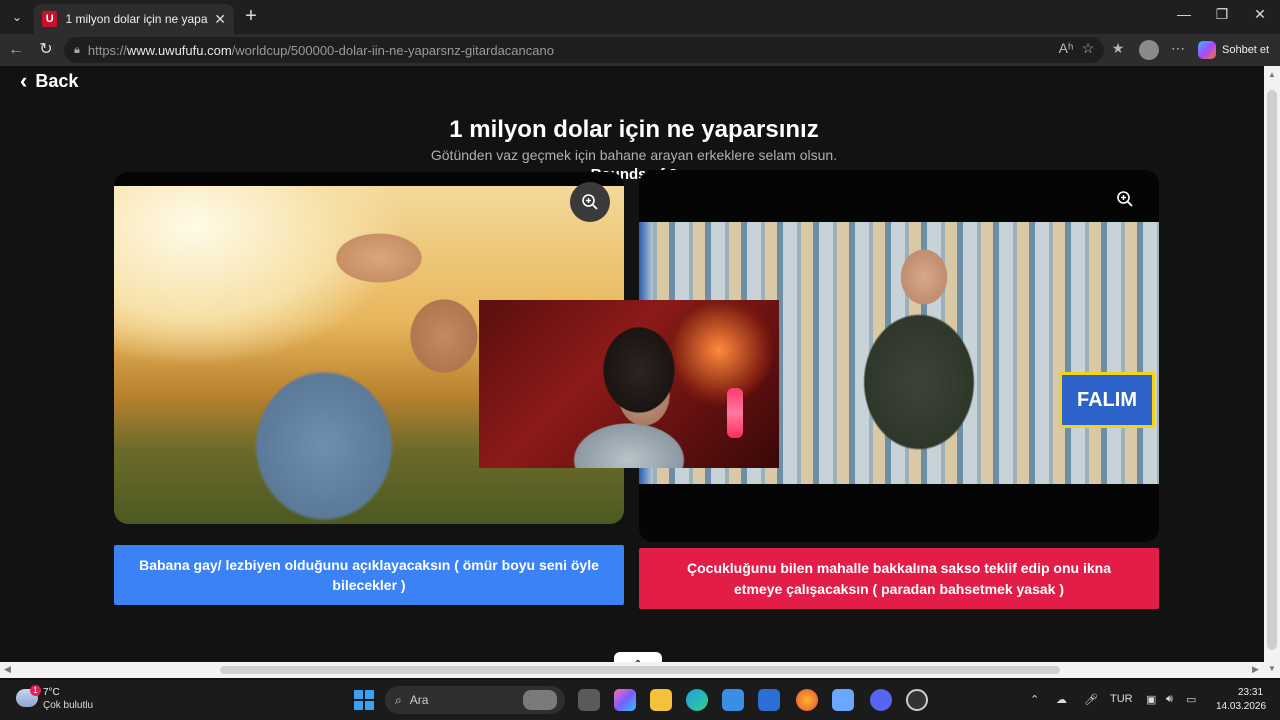 The height and width of the screenshot is (720, 1280). I want to click on site-favicon: U, so click(50, 19).